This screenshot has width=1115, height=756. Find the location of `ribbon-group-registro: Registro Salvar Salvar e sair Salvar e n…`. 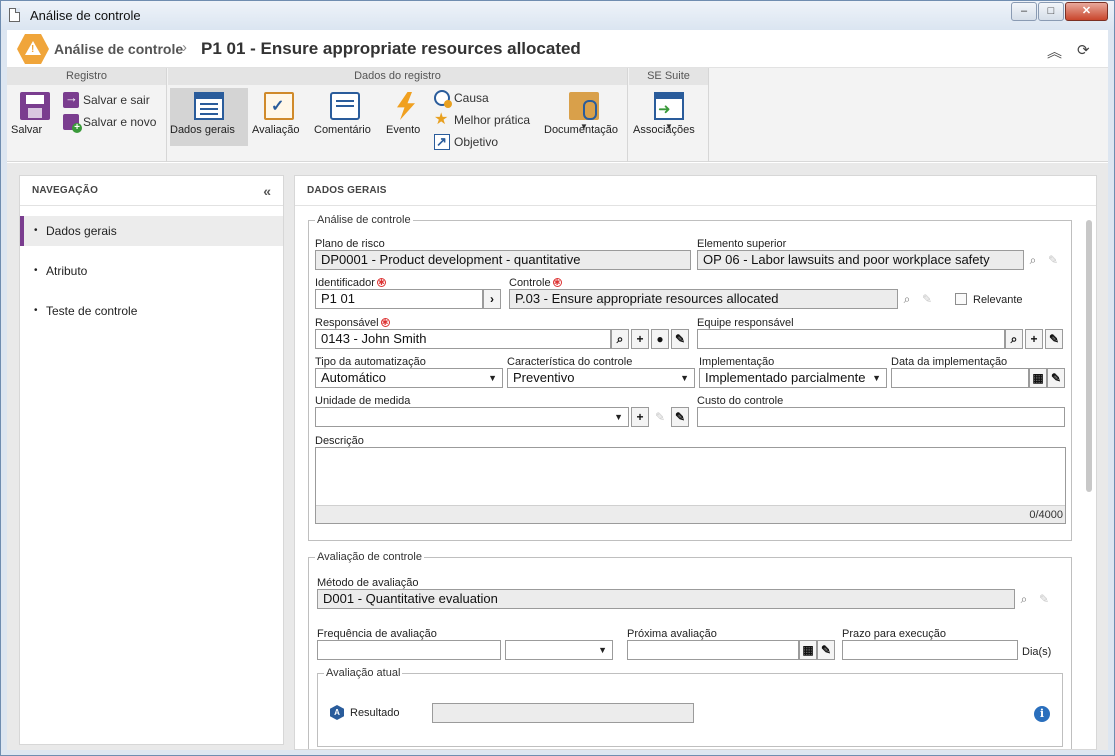

ribbon-group-registro: Registro Salvar Salvar e sair Salvar e n… is located at coordinates (87, 115).